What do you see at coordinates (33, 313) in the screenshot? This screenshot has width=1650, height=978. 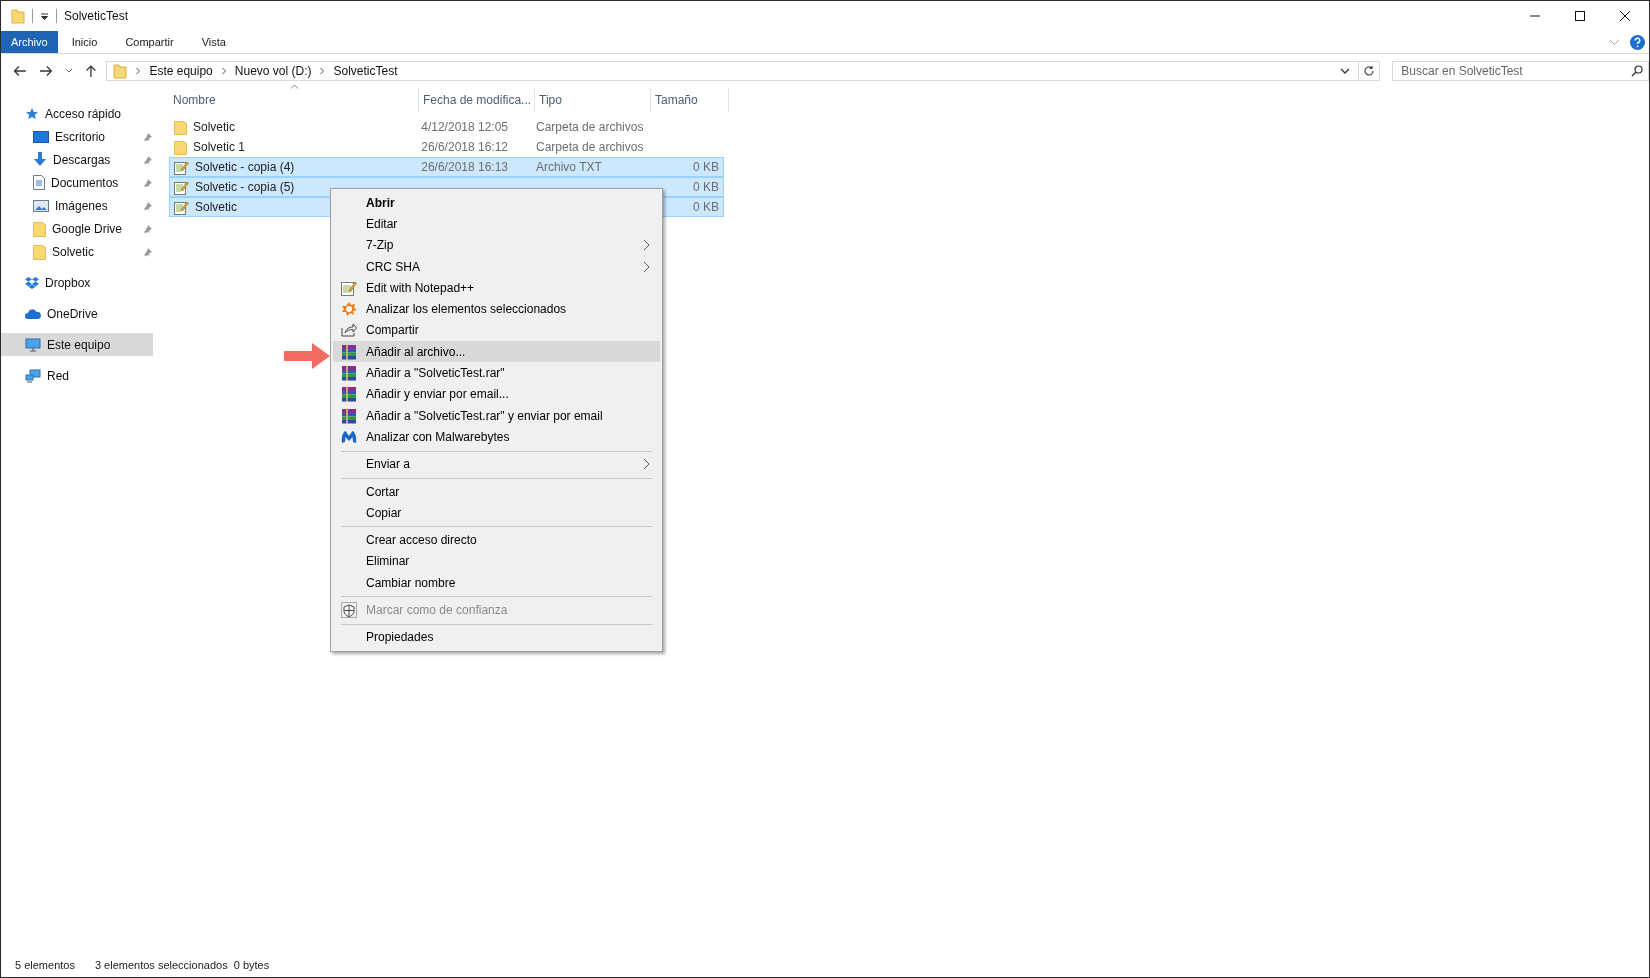 I see `cloud-icon` at bounding box center [33, 313].